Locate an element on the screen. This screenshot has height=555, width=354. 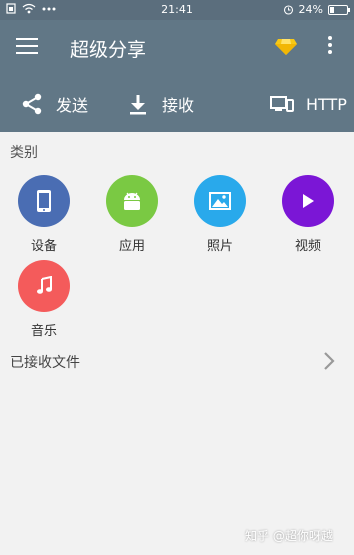
battery-icon is located at coordinates (339, 9).